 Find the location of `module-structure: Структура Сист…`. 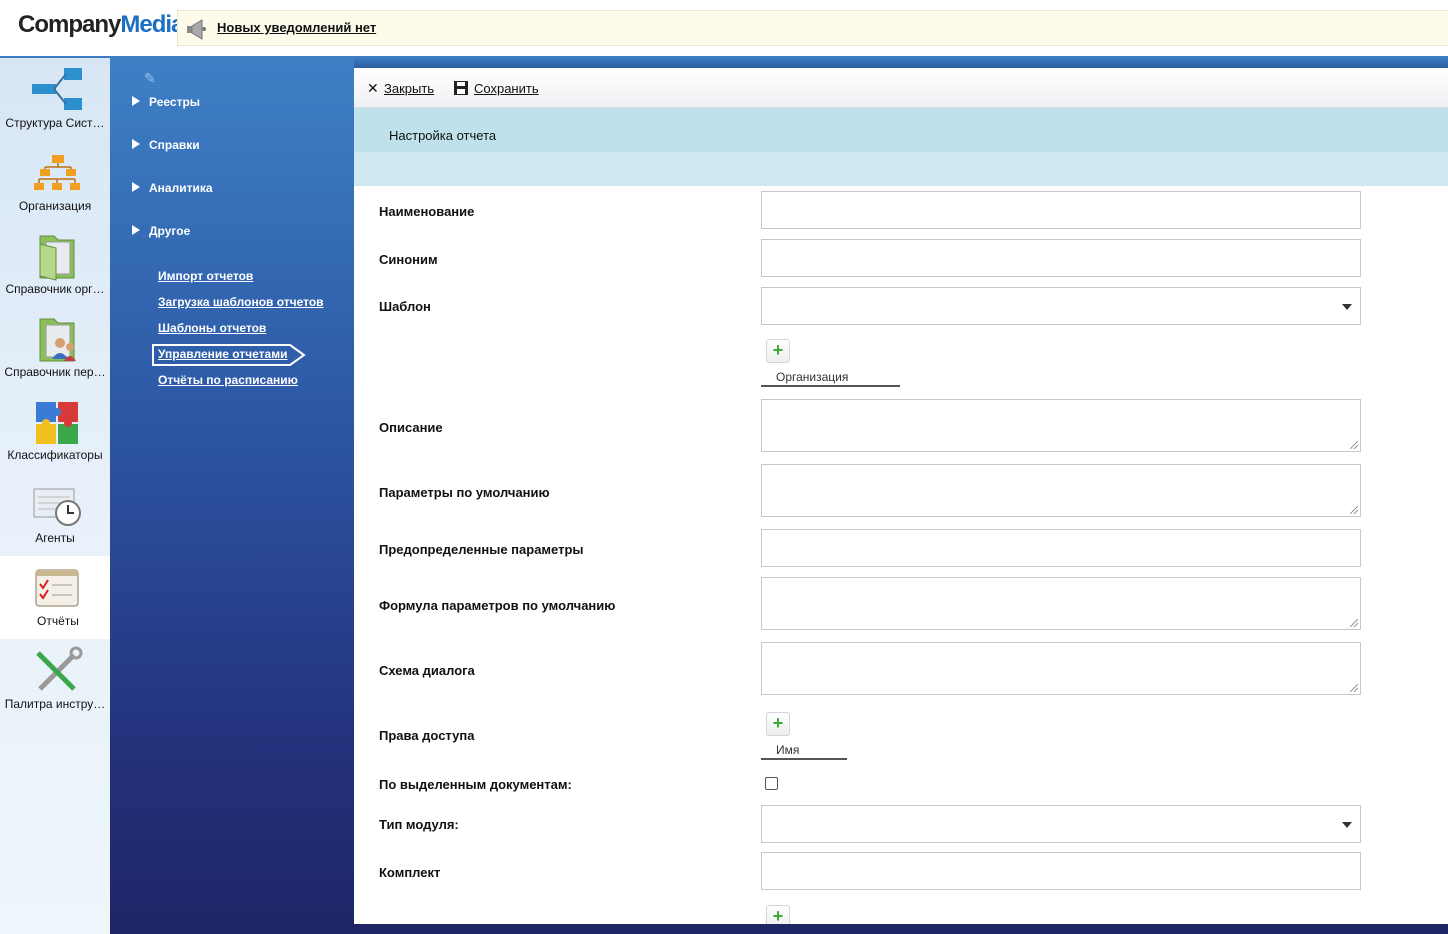

module-structure: Структура Сист… is located at coordinates (55, 99).